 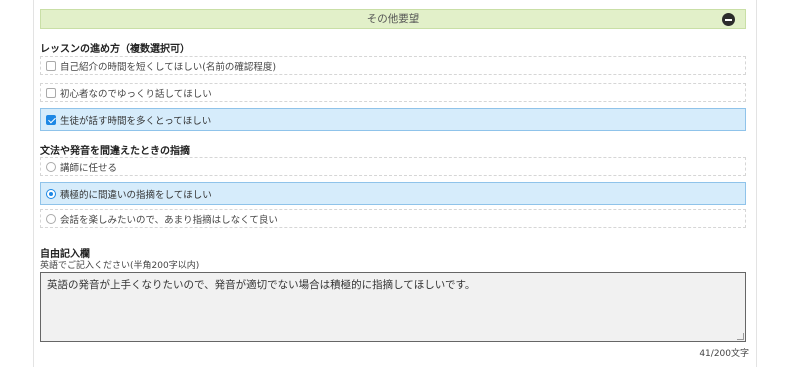 I want to click on lesson-style-title: レッスンの進め方（複数選択可）, so click(x=115, y=49).